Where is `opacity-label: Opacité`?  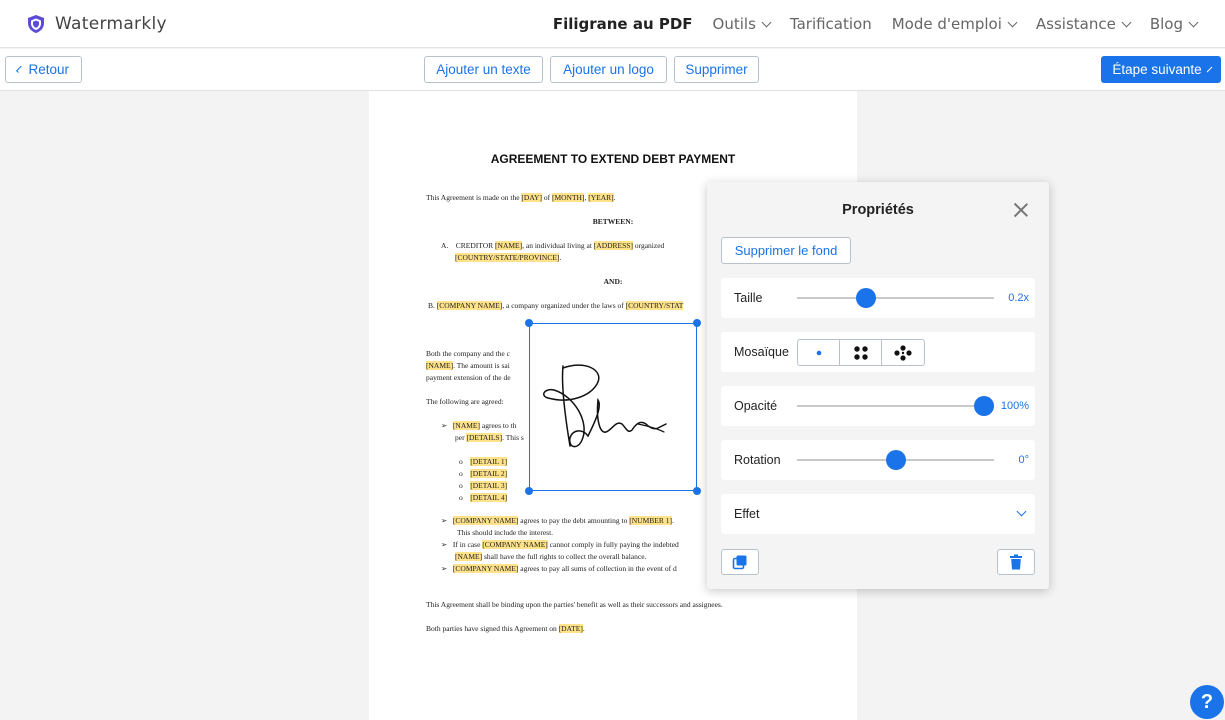
opacity-label: Opacité is located at coordinates (756, 406).